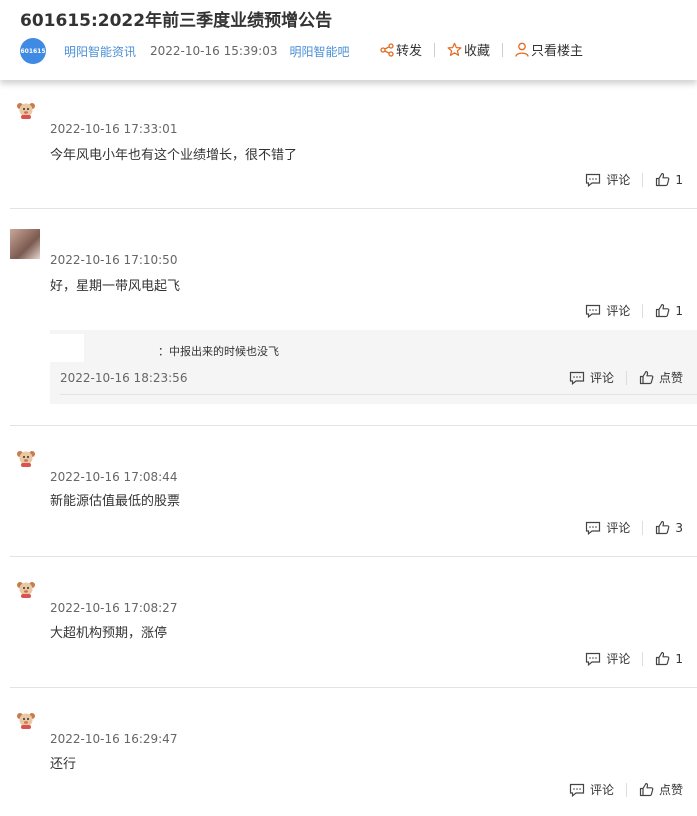 The image size is (697, 816). I want to click on comment-actions: 评论 点赞, so click(626, 789).